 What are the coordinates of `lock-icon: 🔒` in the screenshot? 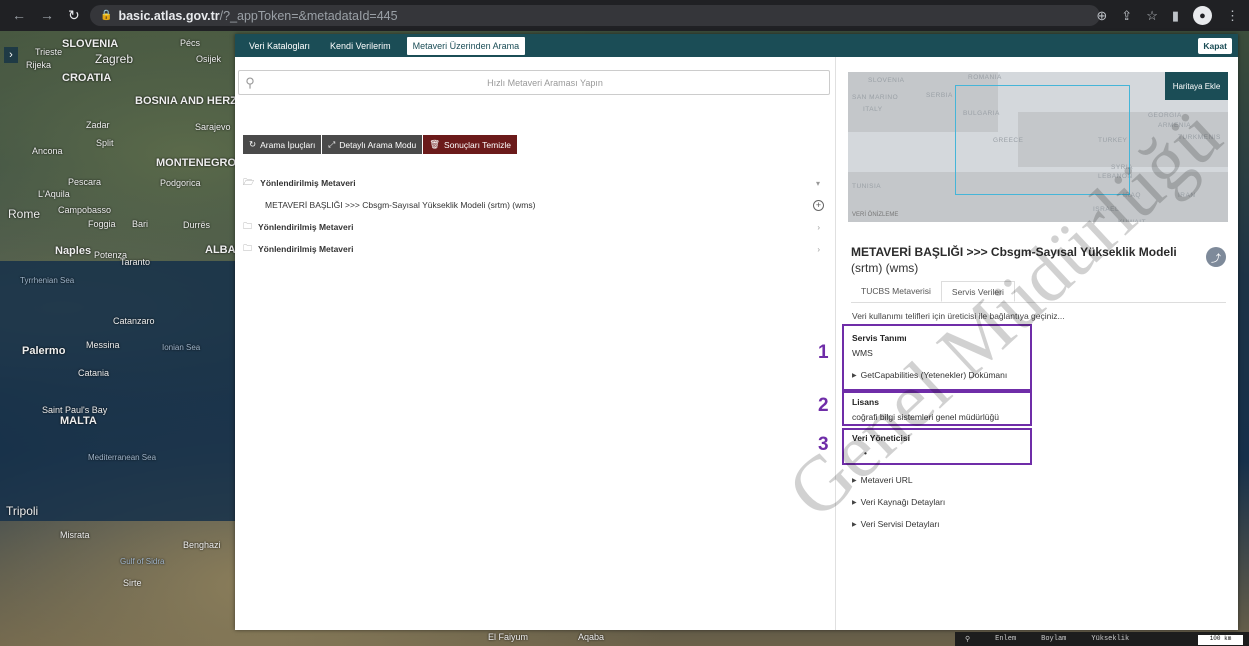 It's located at (106, 15).